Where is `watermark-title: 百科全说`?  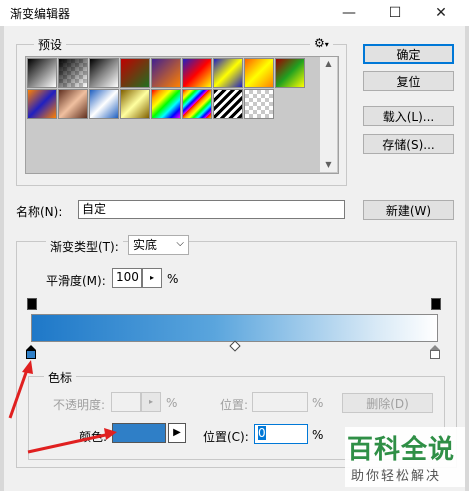
watermark-title: 百科全说 is located at coordinates (401, 450).